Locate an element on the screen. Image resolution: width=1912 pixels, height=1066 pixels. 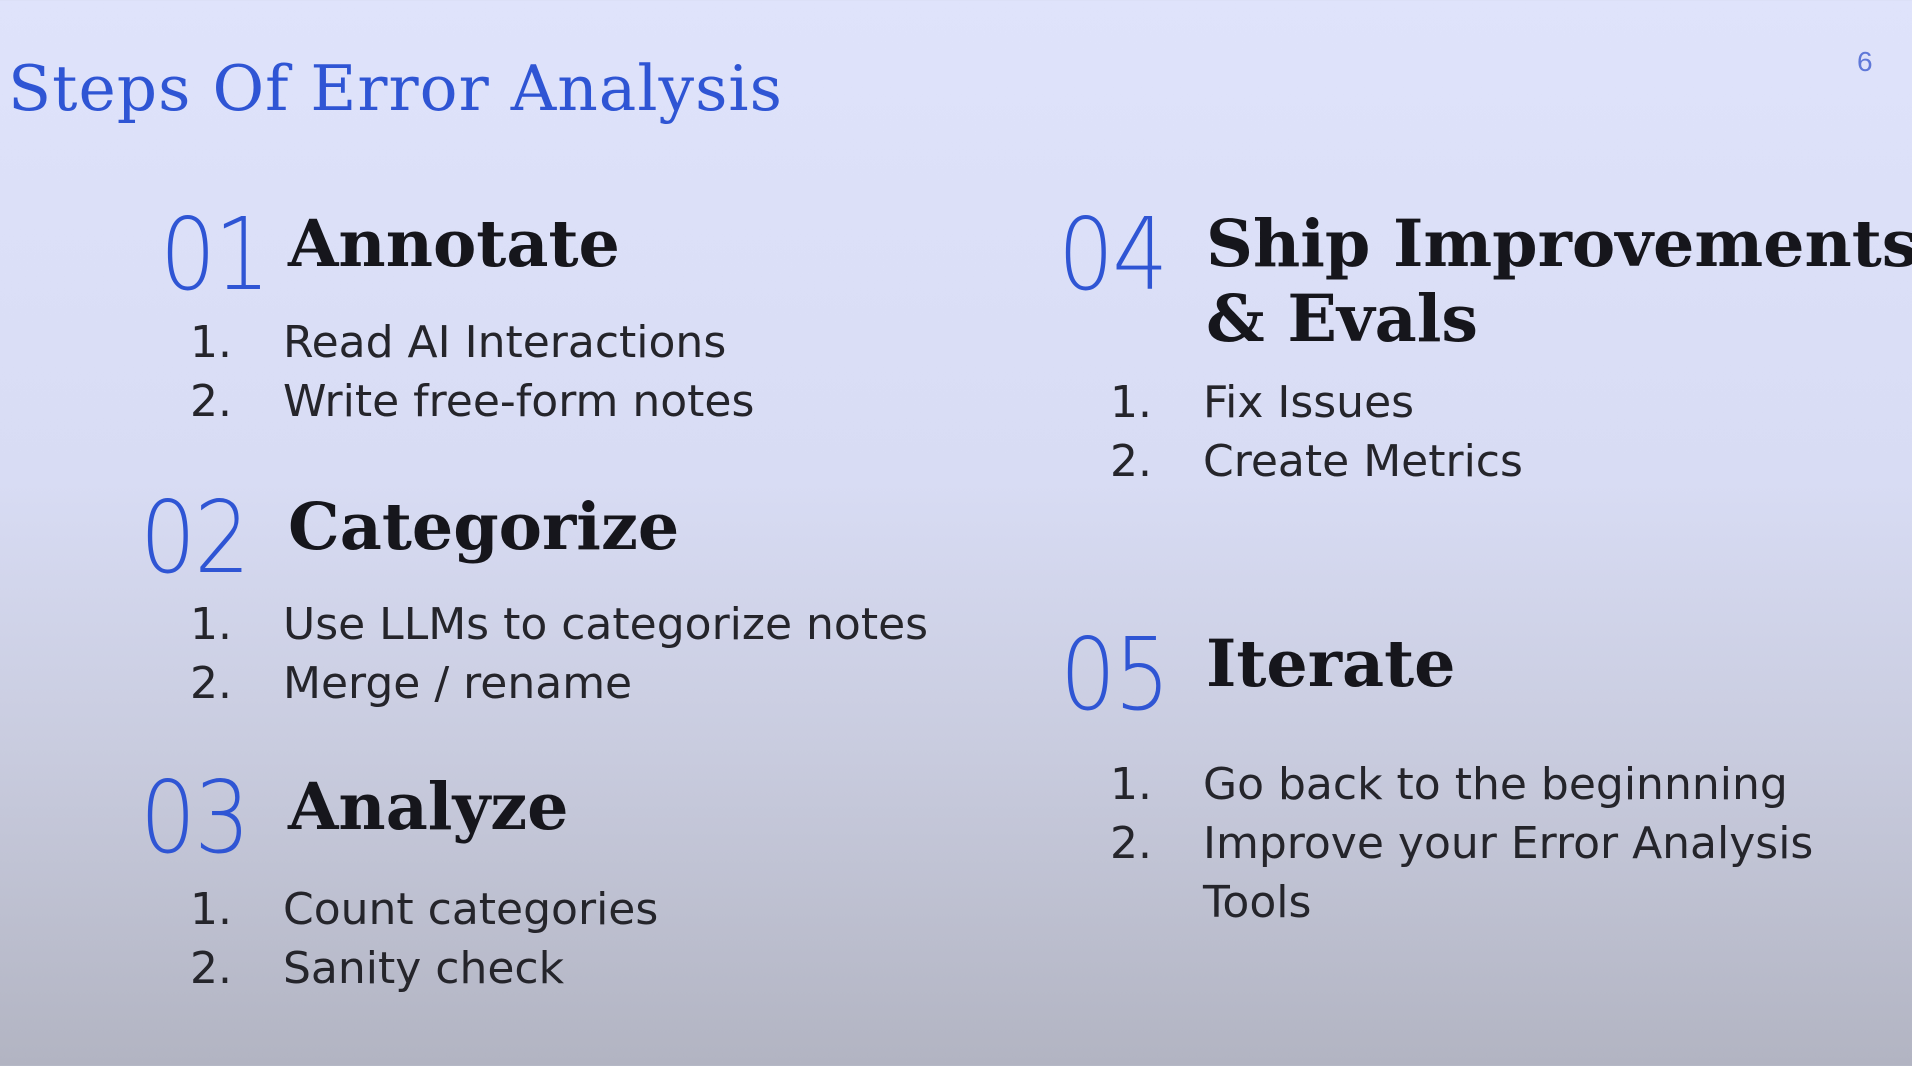
list-item-text: Merge / rename is located at coordinates (458, 683).